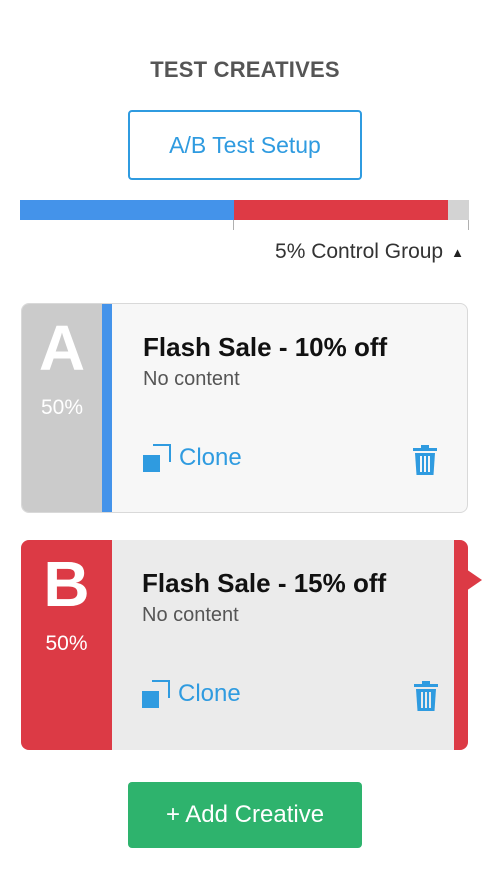  What do you see at coordinates (62, 348) in the screenshot?
I see `variant-letter: A` at bounding box center [62, 348].